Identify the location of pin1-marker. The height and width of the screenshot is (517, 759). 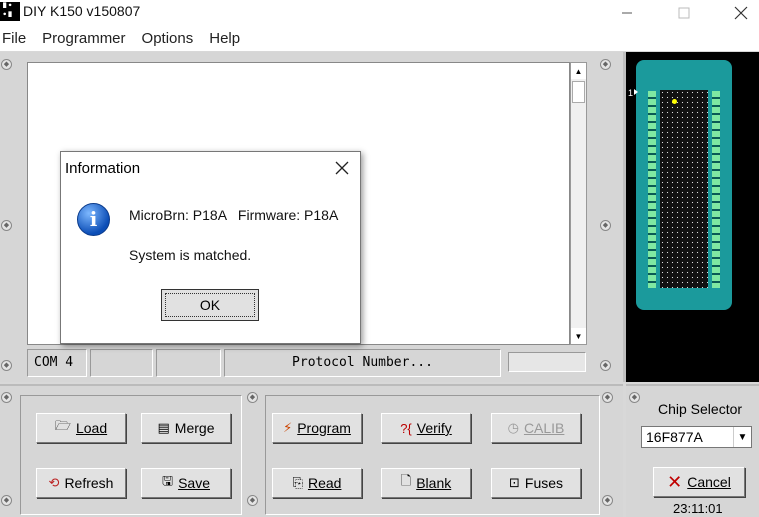
(674, 101).